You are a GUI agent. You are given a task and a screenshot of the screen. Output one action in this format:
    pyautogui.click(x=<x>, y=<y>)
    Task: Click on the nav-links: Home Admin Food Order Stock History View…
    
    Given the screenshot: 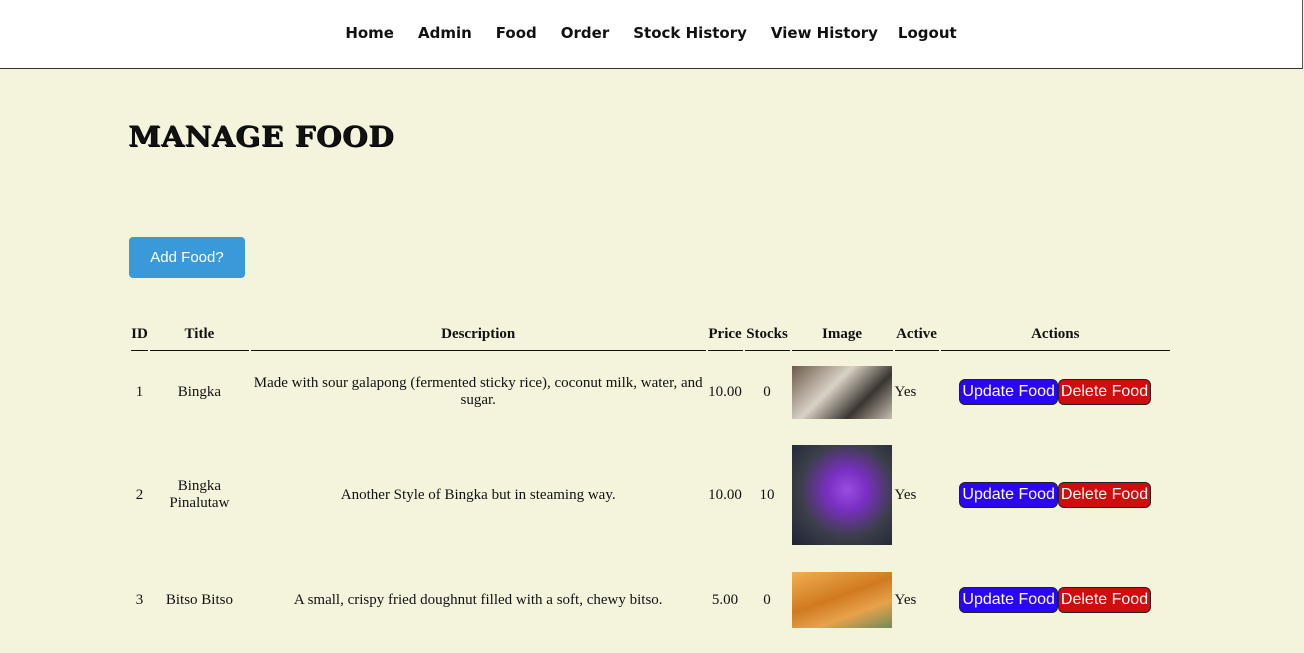 What is the action you would take?
    pyautogui.click(x=651, y=33)
    